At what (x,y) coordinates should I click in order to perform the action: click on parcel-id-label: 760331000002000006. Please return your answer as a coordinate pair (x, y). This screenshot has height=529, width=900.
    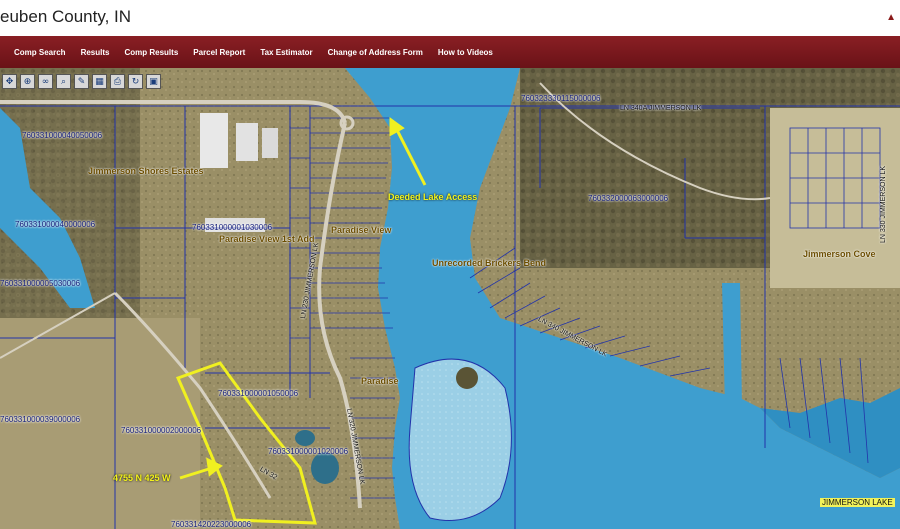
    Looking at the image, I should click on (161, 430).